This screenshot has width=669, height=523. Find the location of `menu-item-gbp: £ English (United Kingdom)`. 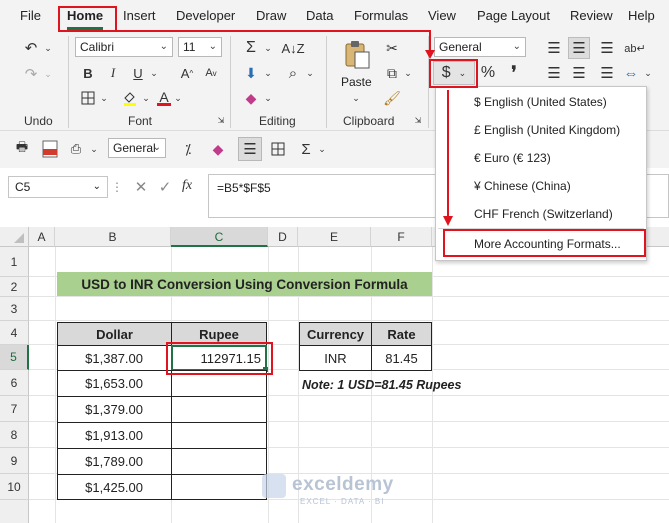

menu-item-gbp: £ English (United Kingdom) is located at coordinates (547, 130).